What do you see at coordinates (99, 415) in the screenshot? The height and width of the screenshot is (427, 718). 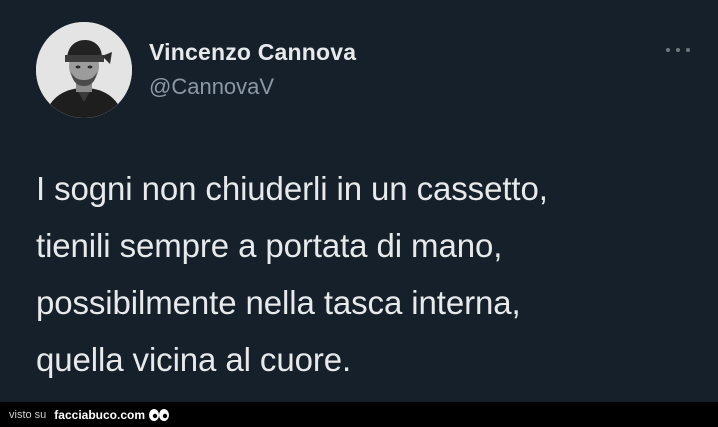 I see `footer-site-link: facciabuco.com` at bounding box center [99, 415].